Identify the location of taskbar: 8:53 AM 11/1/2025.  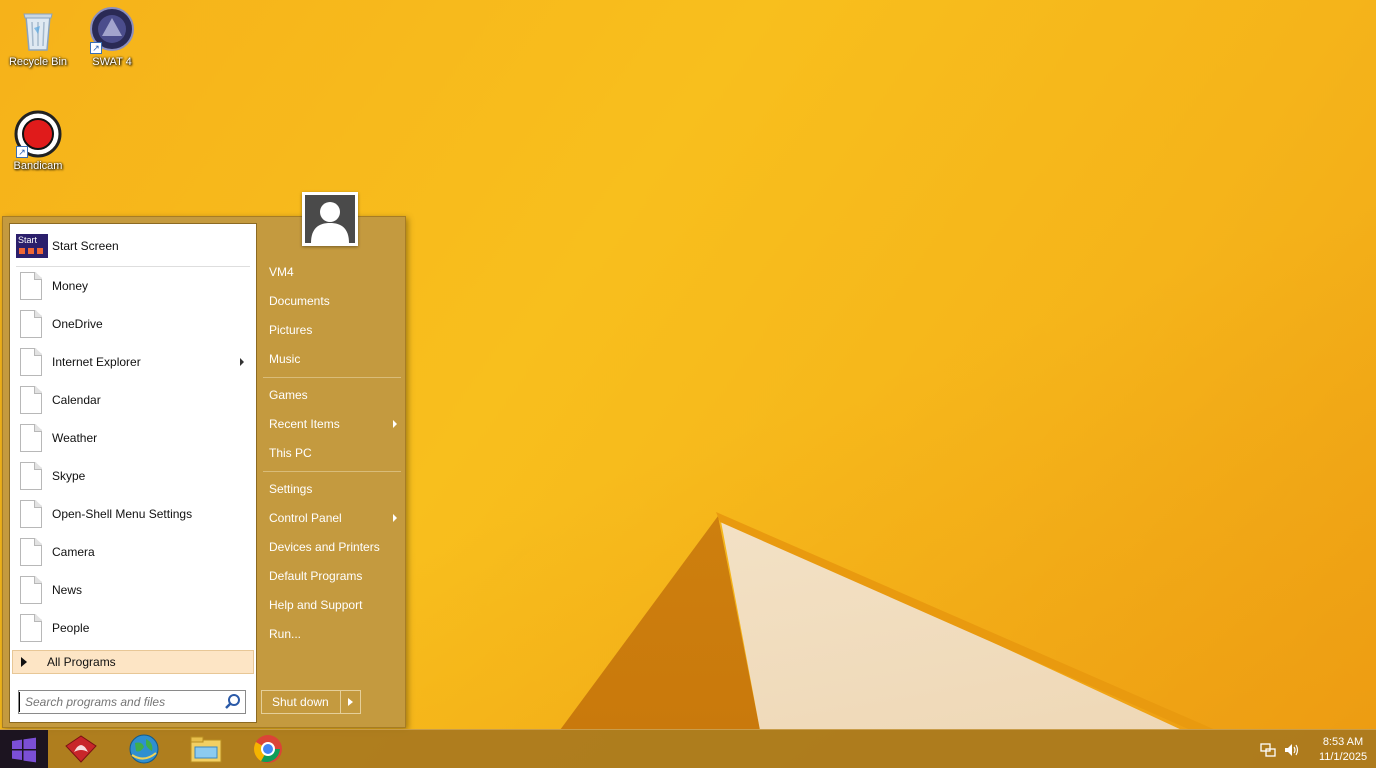
(688, 748).